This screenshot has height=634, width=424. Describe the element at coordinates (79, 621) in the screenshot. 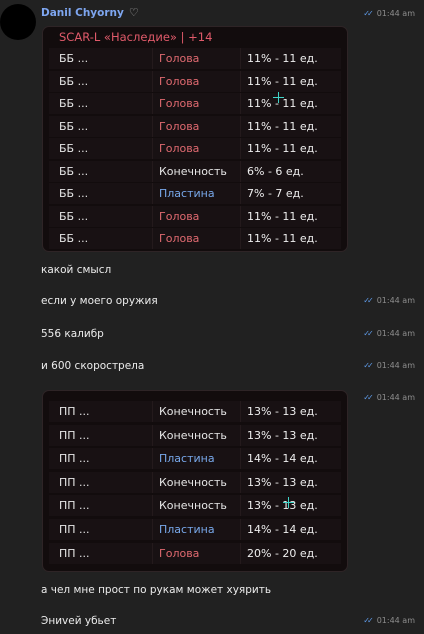

I see `message-text: Эниvей убьет` at that location.